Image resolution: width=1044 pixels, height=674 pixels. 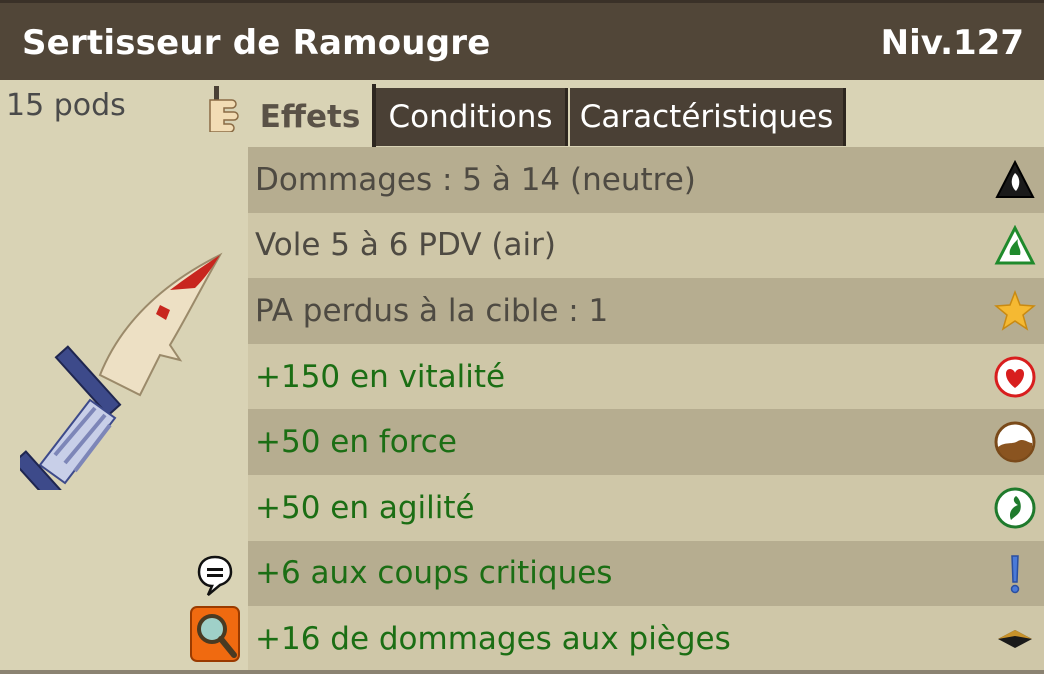 I want to click on effect-text: +150 en vitalité, so click(x=380, y=376).